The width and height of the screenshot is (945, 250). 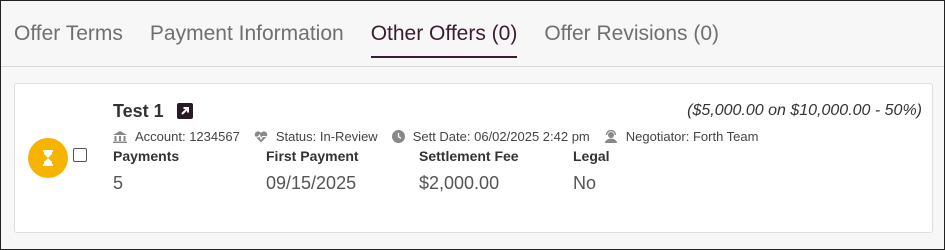 What do you see at coordinates (187, 136) in the screenshot?
I see `account-text: Account: 1234567` at bounding box center [187, 136].